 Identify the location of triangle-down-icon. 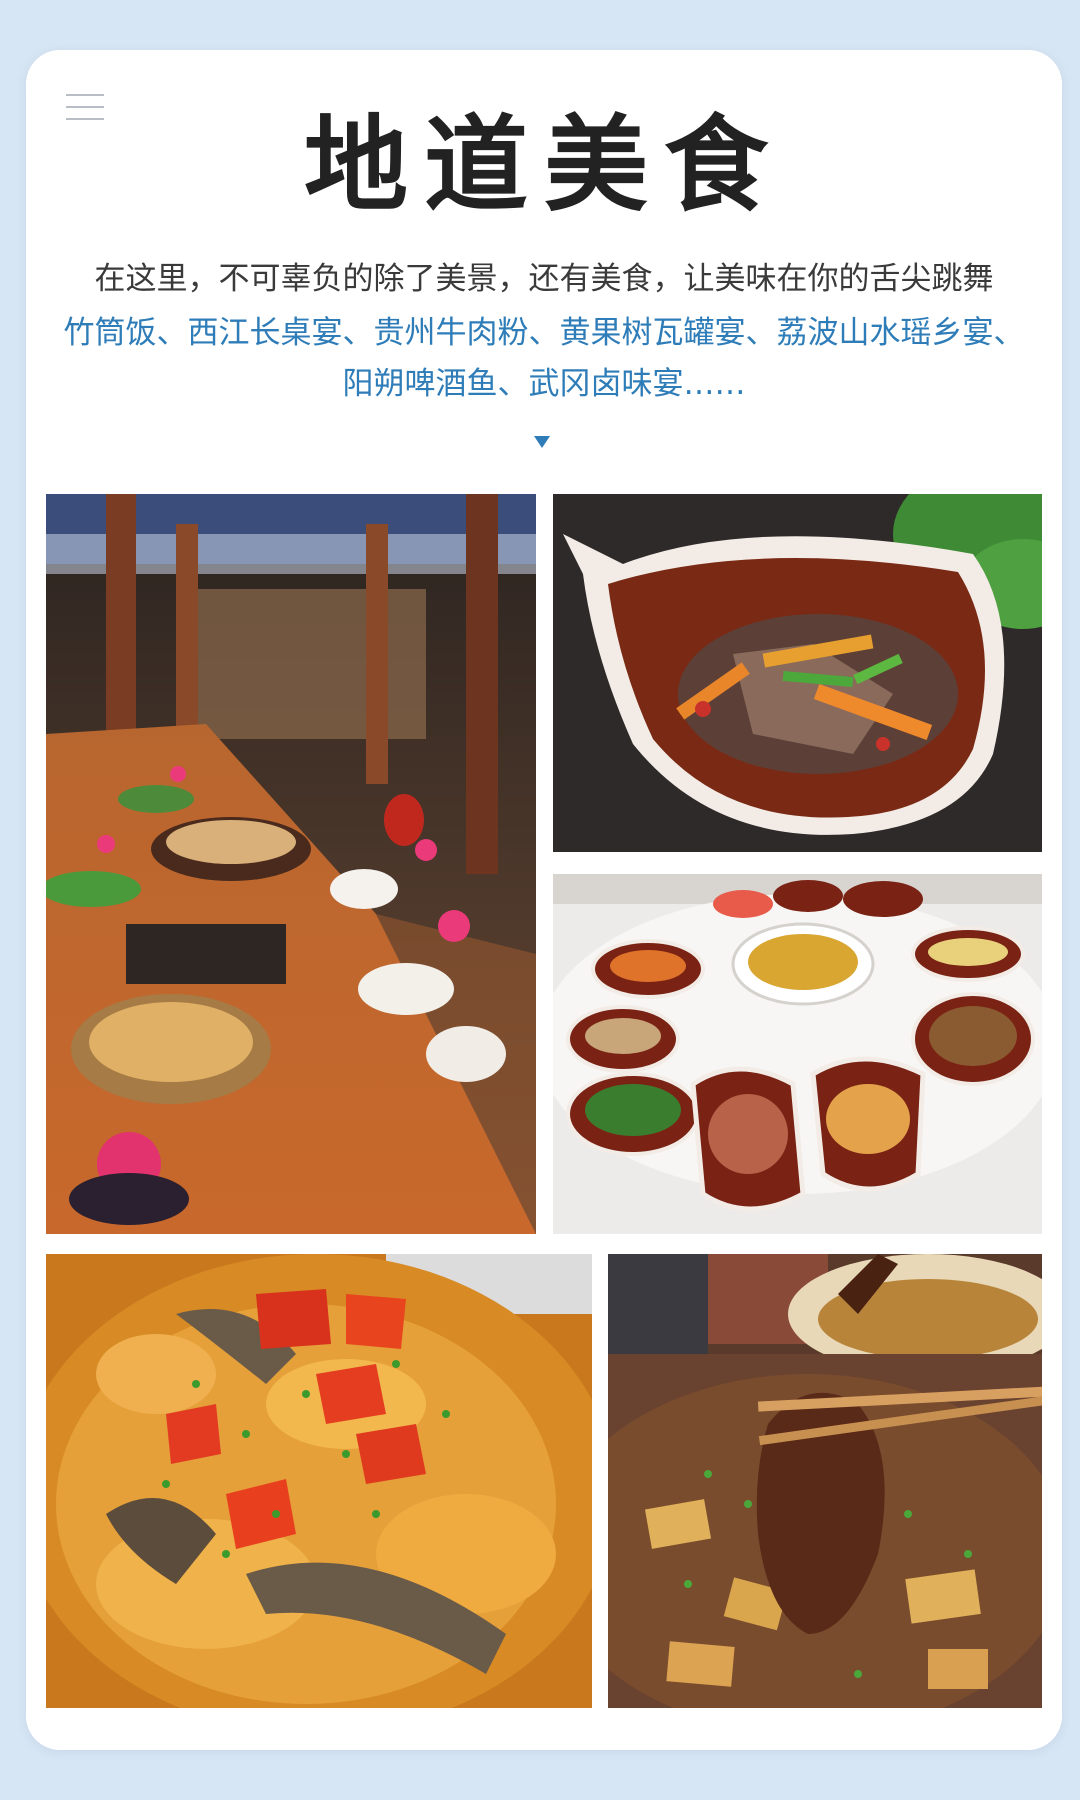
(542, 442).